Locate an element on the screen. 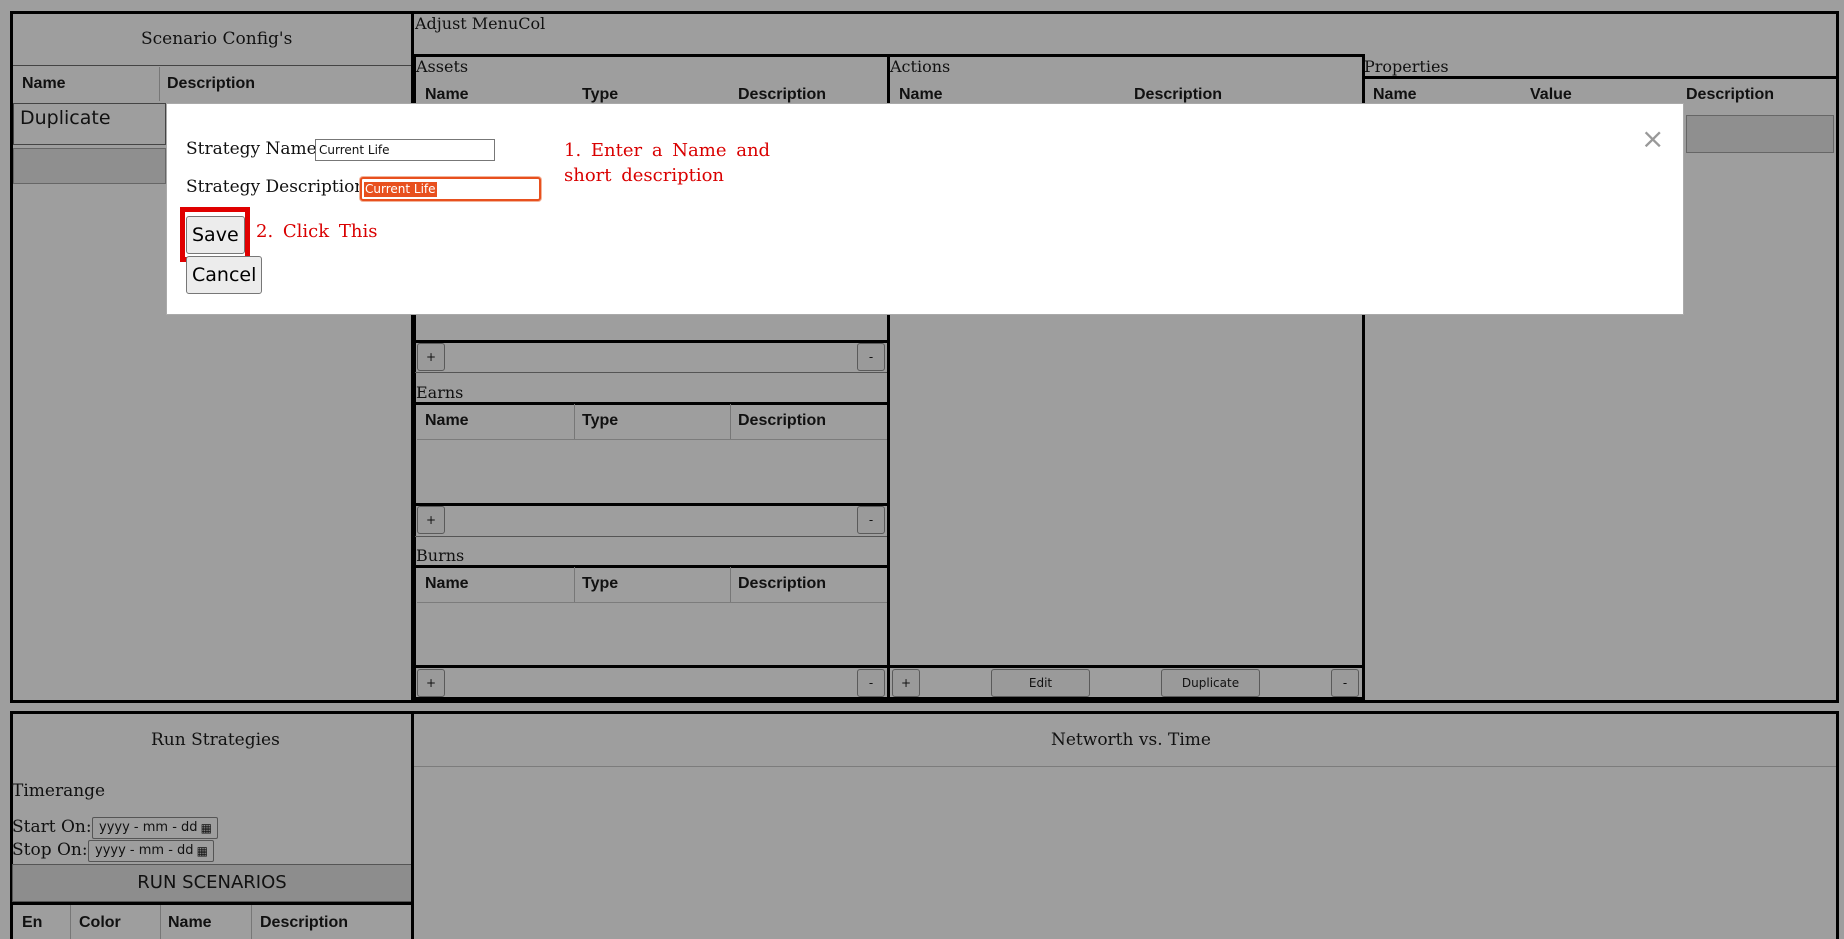 This screenshot has width=1844, height=939. earns-col-type: Type is located at coordinates (600, 420).